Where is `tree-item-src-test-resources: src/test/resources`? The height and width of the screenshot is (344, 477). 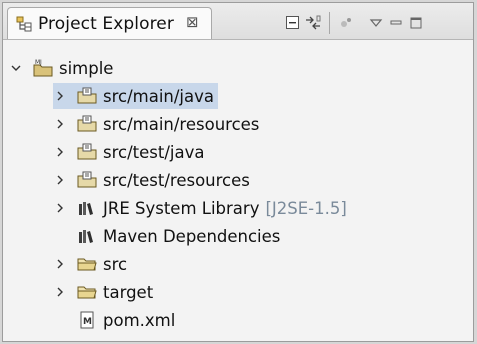
tree-item-src-test-resources: src/test/resources is located at coordinates (151, 180).